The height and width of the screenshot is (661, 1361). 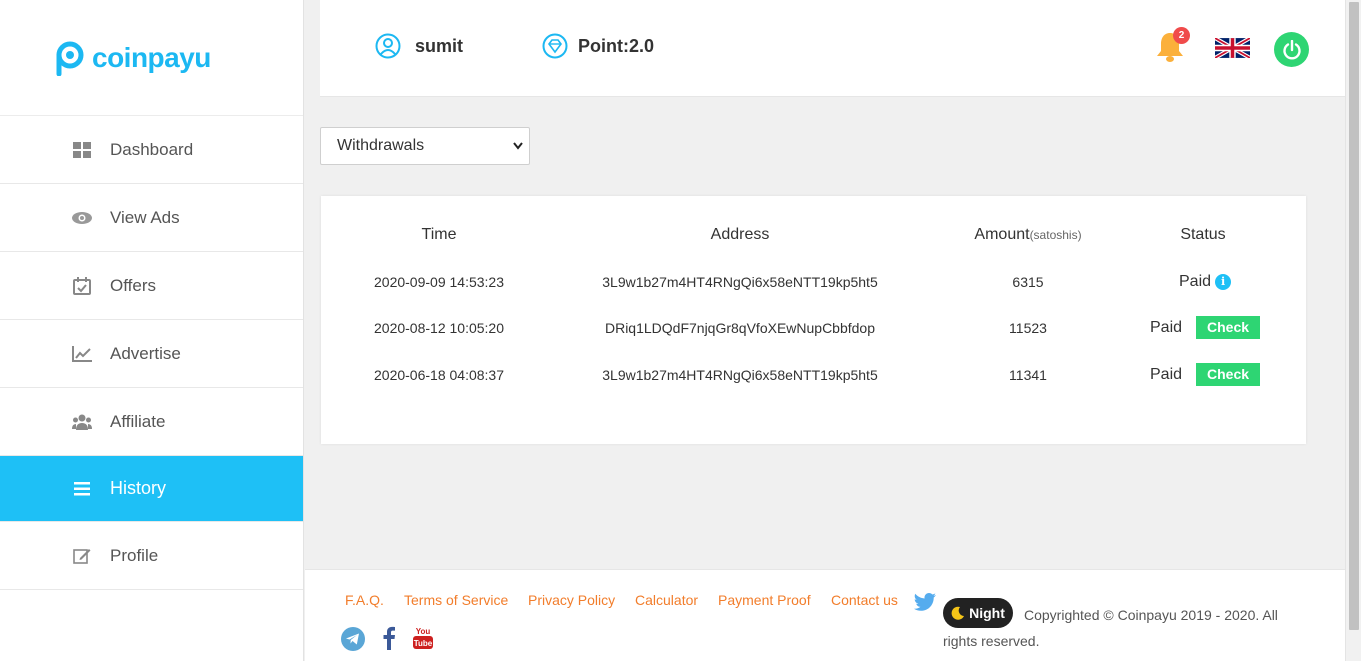 I want to click on username: sumit, so click(x=439, y=45).